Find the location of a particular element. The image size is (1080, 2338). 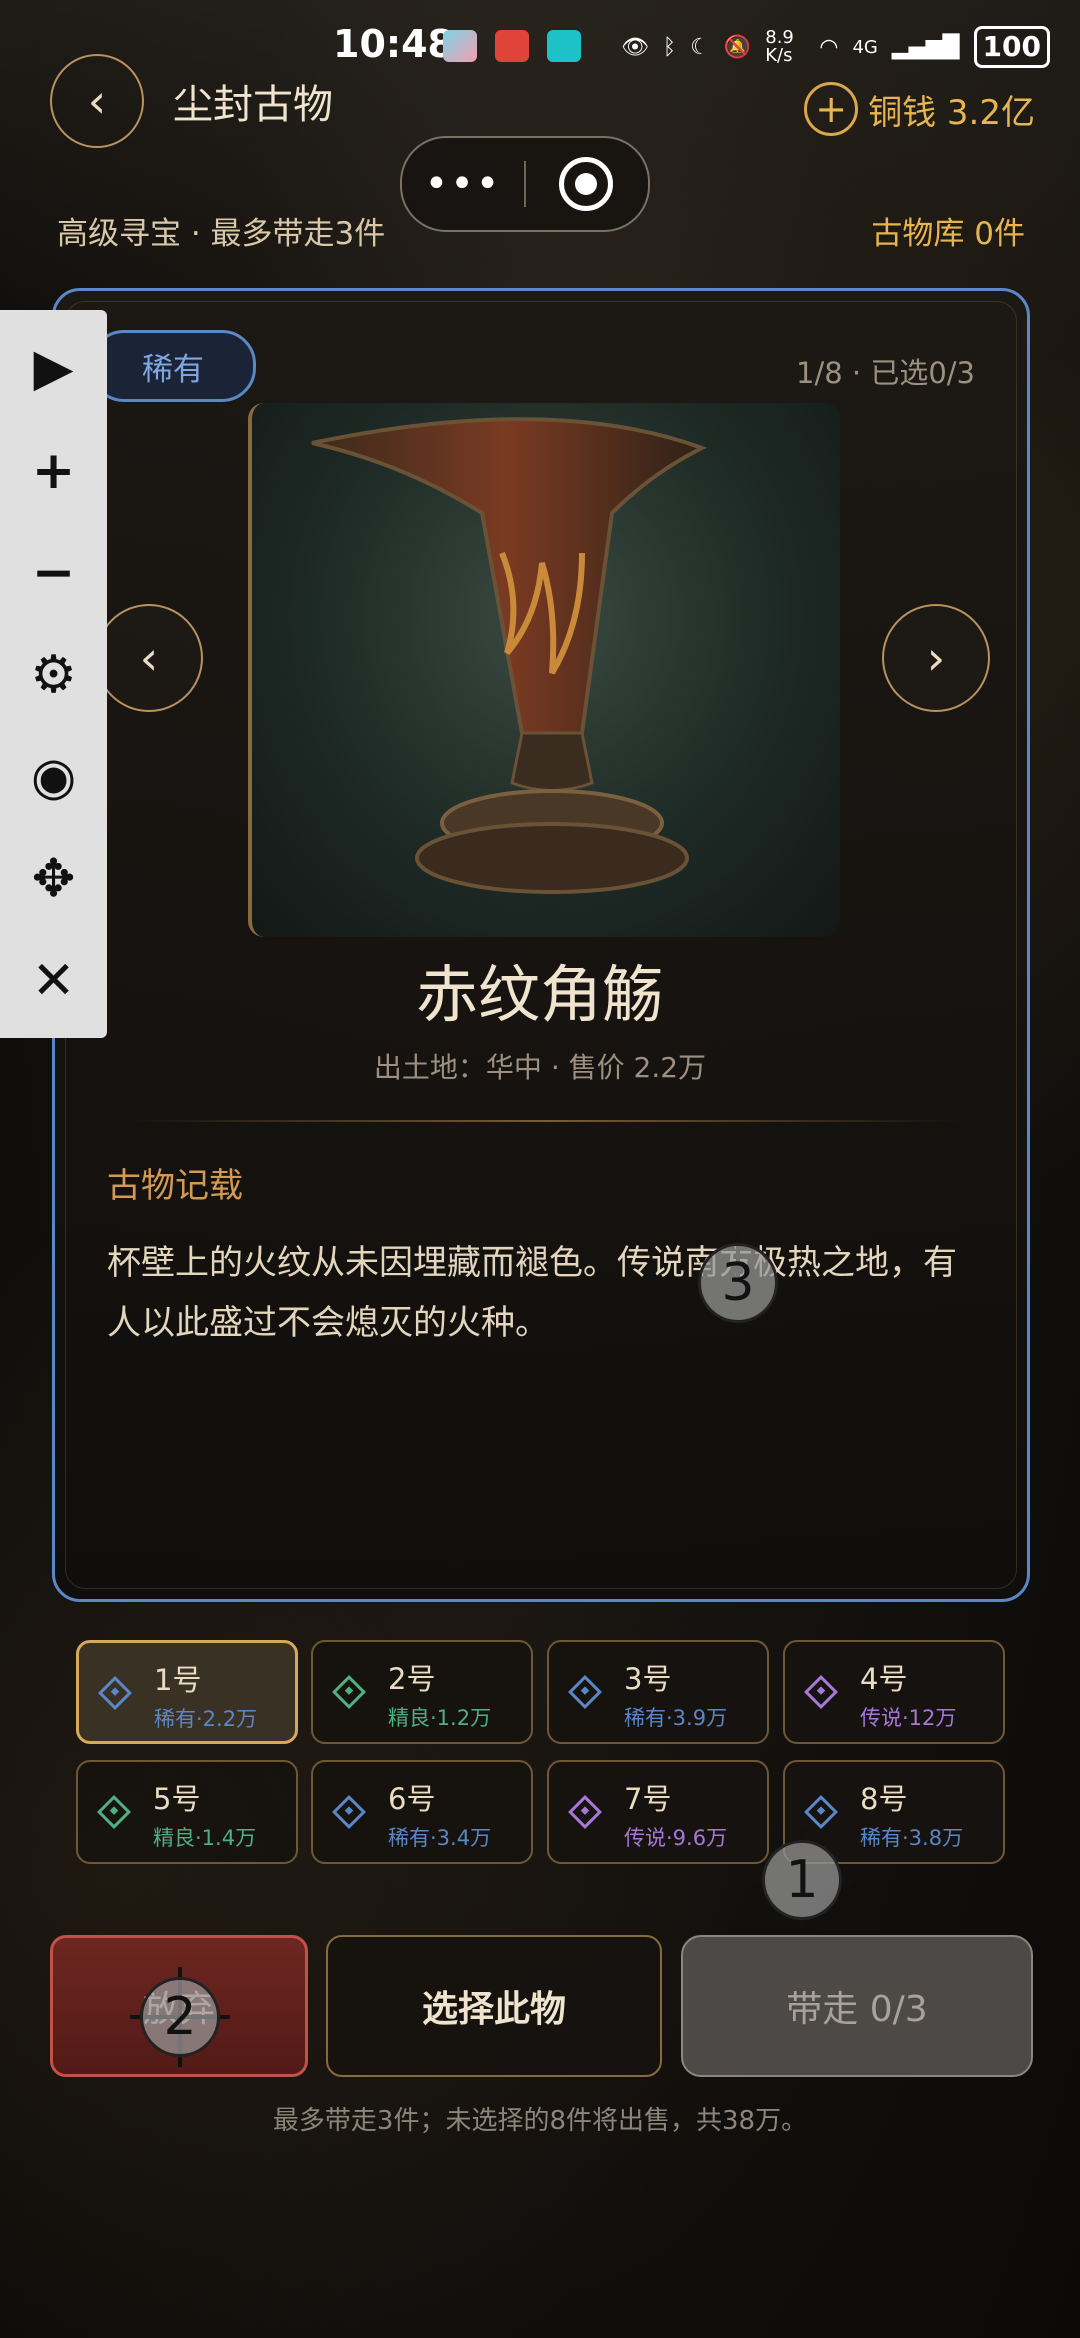

item-thumb-sub: 稀有·3.9万 is located at coordinates (676, 1718).